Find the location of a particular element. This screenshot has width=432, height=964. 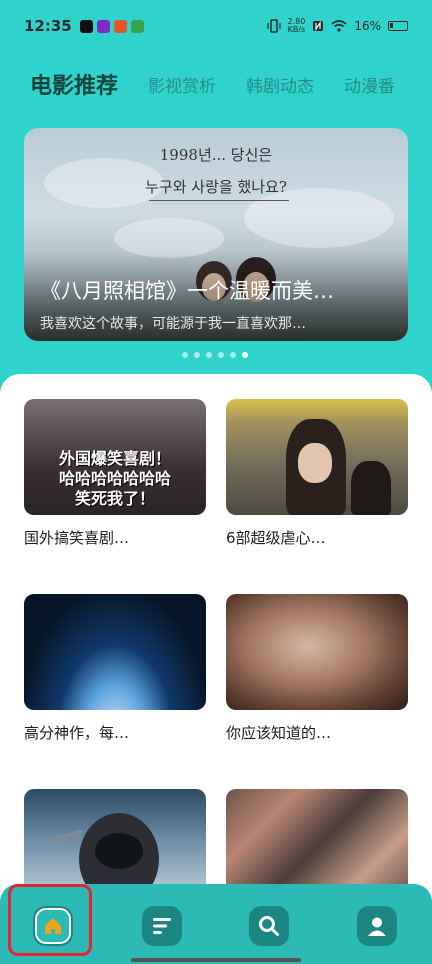

thumbnail-caption: 外国爆笑喜剧！ 哈哈哈哈哈哈哈 笑死我了！ is located at coordinates (115, 479).